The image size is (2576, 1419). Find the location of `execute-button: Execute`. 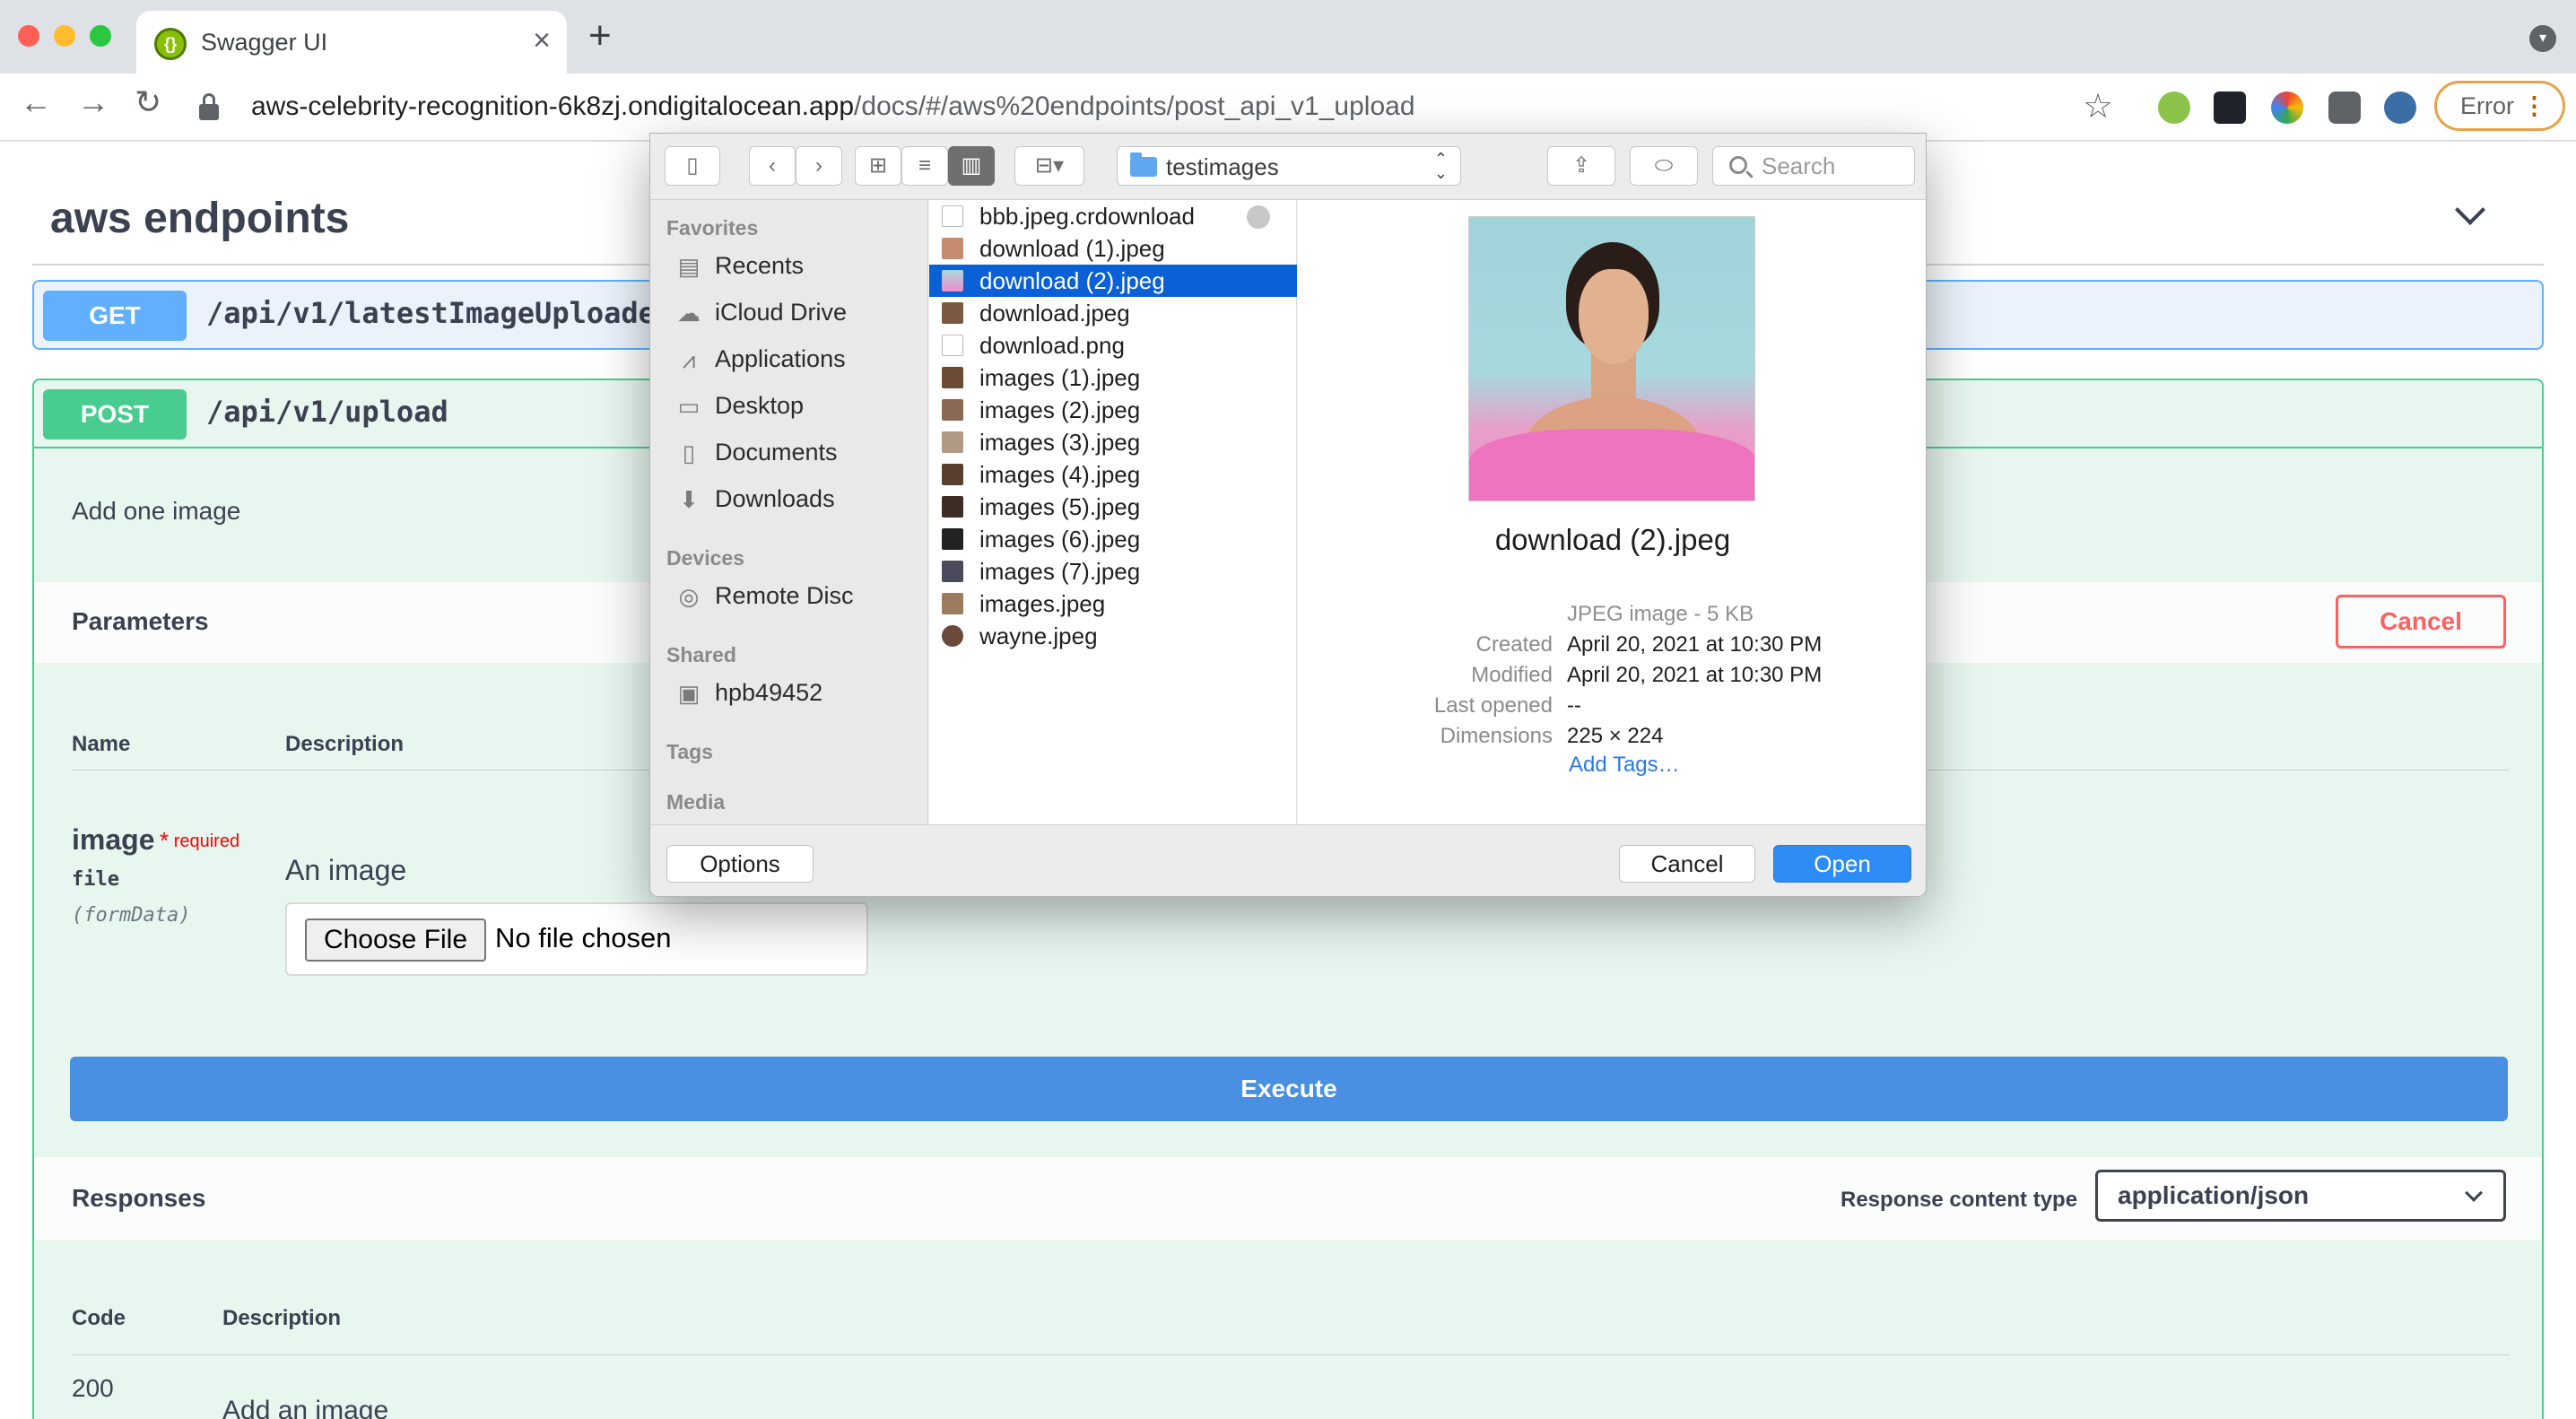

execute-button: Execute is located at coordinates (1289, 1089).